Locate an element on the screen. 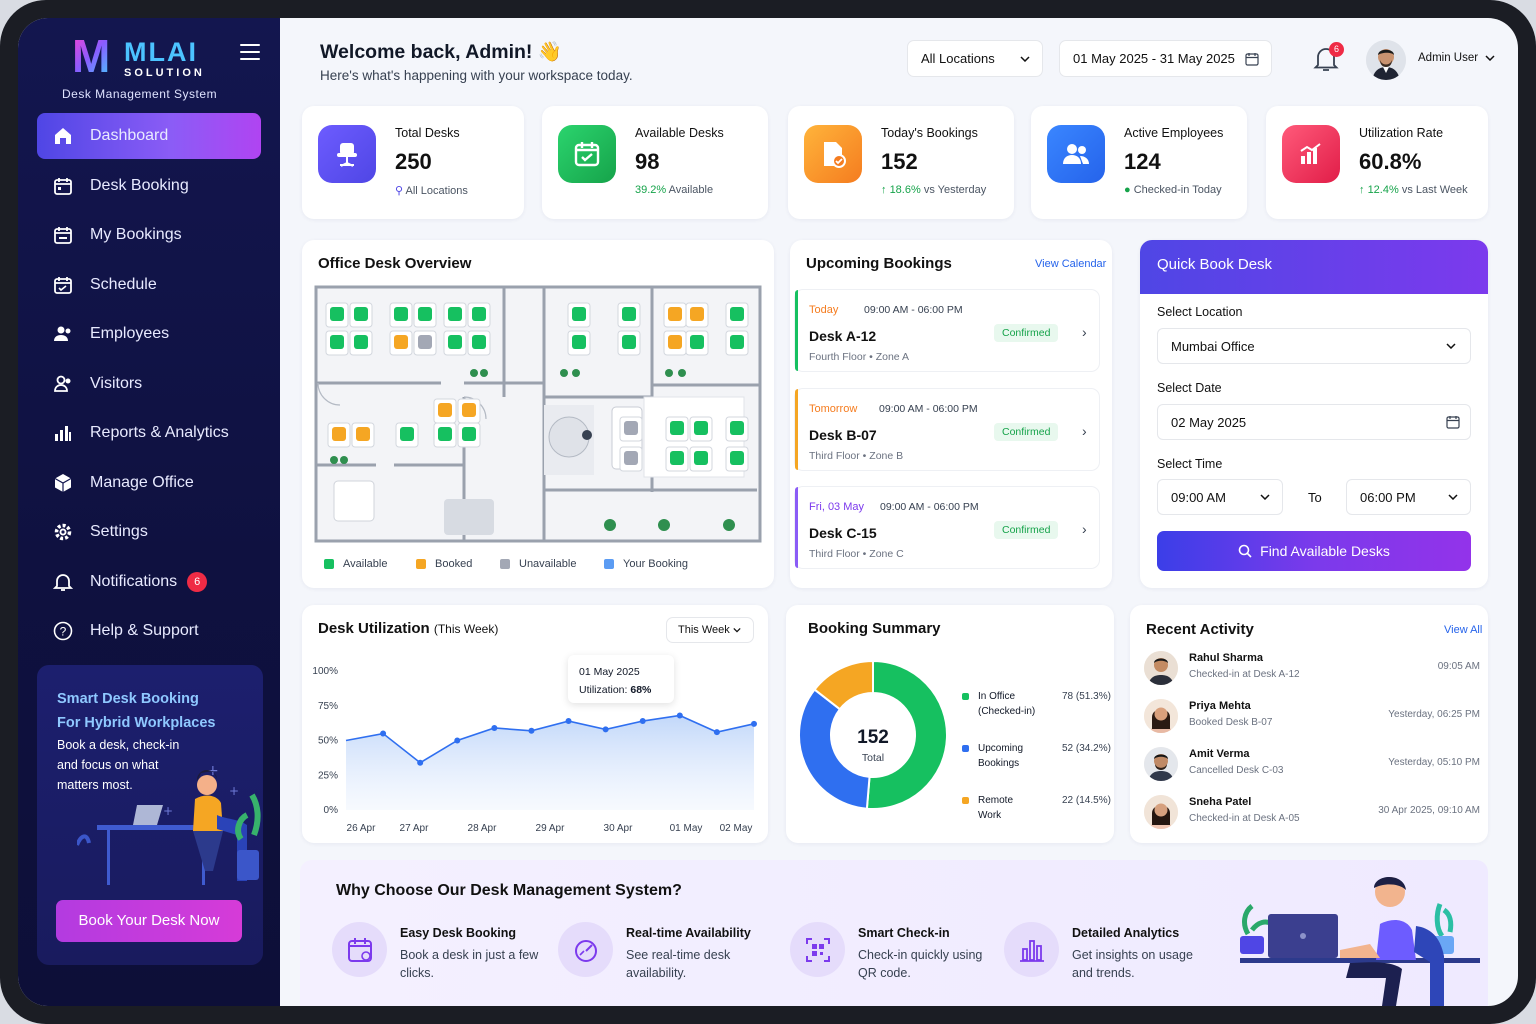 The height and width of the screenshot is (1024, 1536). location-dropdown: Mumbai Office is located at coordinates (1314, 346).